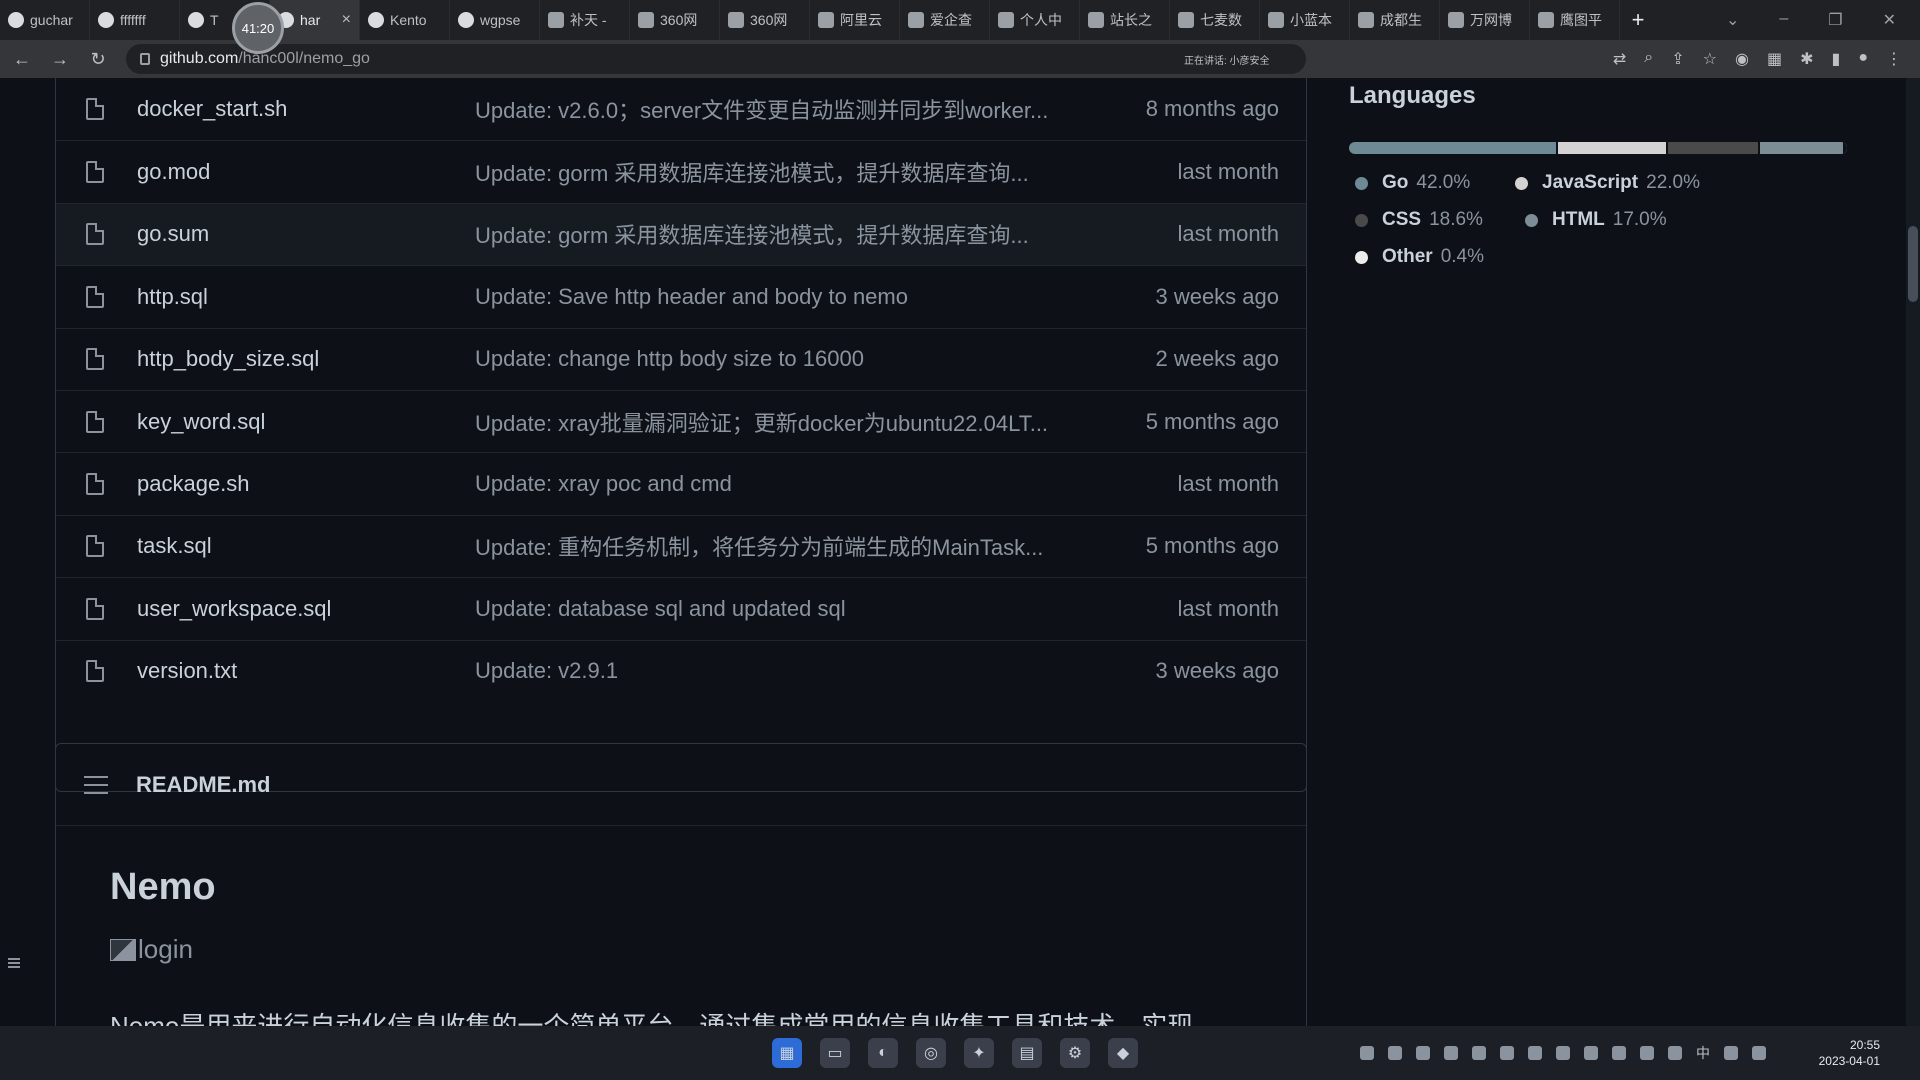  What do you see at coordinates (1863, 59) in the screenshot?
I see `profile-icon: ●` at bounding box center [1863, 59].